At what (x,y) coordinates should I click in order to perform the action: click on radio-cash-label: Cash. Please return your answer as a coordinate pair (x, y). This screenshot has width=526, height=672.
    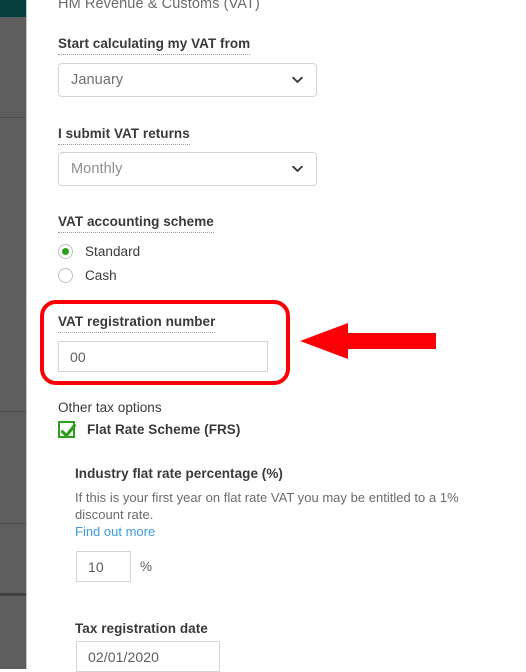
    Looking at the image, I should click on (101, 275).